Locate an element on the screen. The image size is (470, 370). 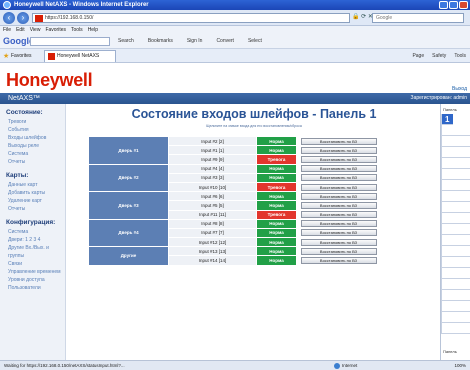
menu-item-0: File is located at coordinates (7, 30).